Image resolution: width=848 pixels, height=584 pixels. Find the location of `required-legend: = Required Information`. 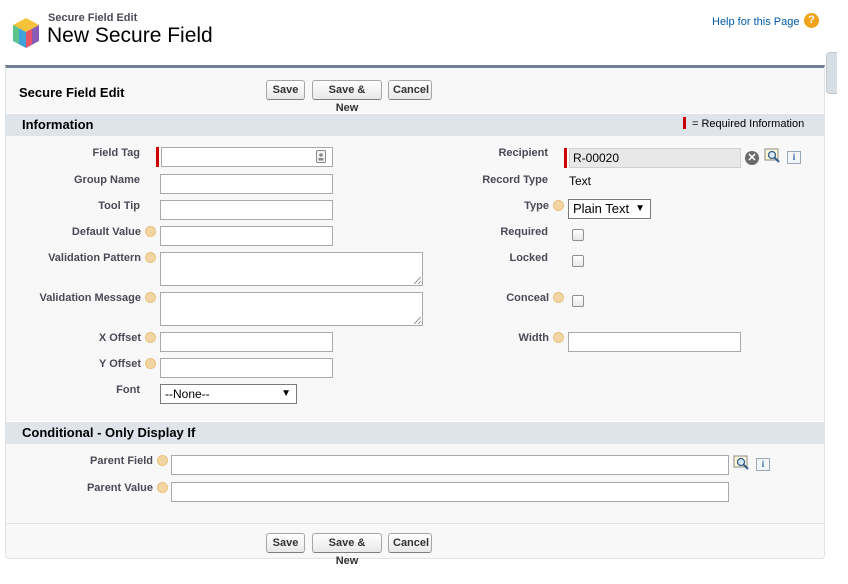

required-legend: = Required Information is located at coordinates (743, 123).